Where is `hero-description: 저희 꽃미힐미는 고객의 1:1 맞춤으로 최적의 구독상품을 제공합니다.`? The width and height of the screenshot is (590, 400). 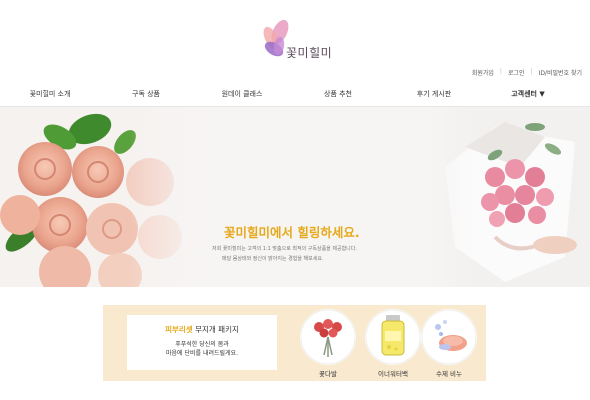 hero-description: 저희 꽃미힐미는 고객의 1:1 맞춤으로 최적의 구독상품을 제공합니다. is located at coordinates (284, 249).